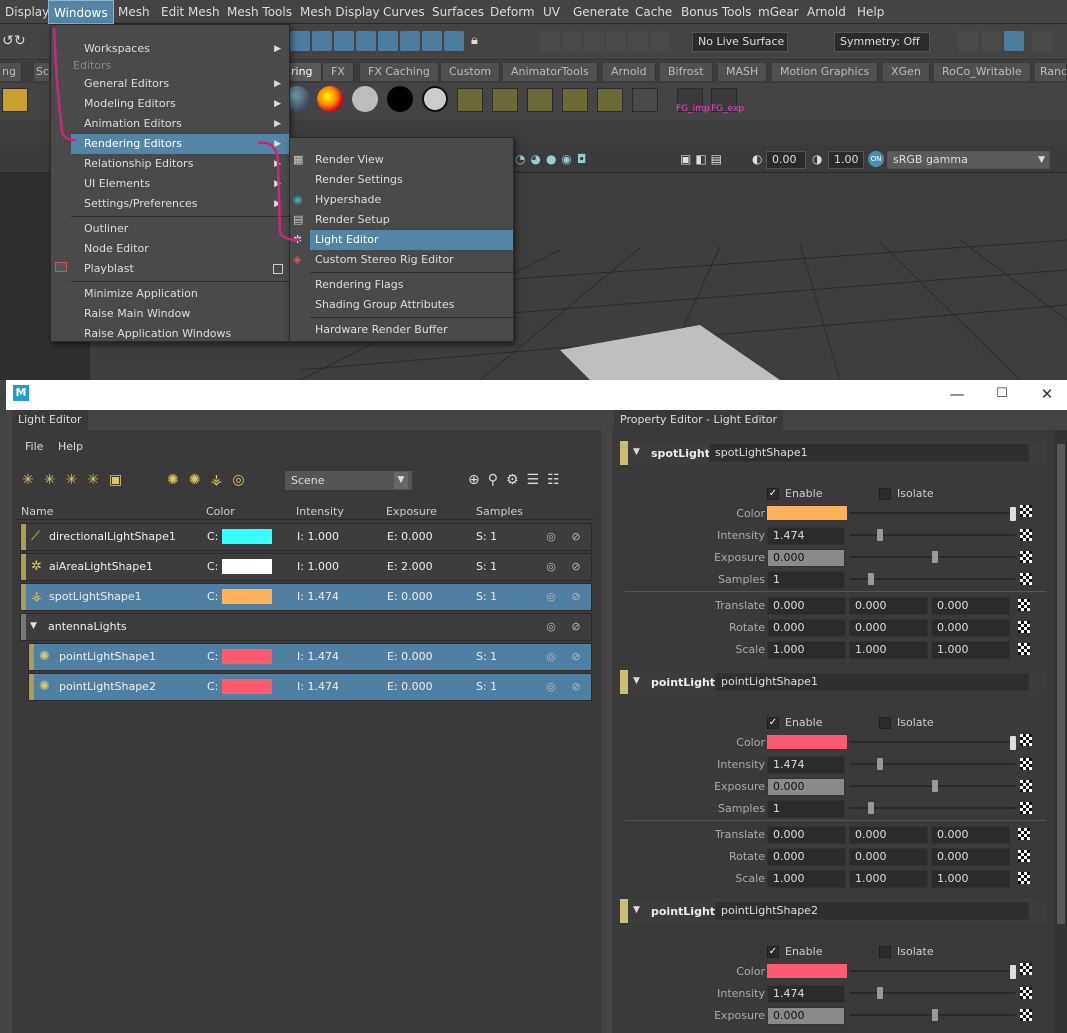 This screenshot has width=1067, height=1033. I want to click on color-management-icon: ON, so click(876, 159).